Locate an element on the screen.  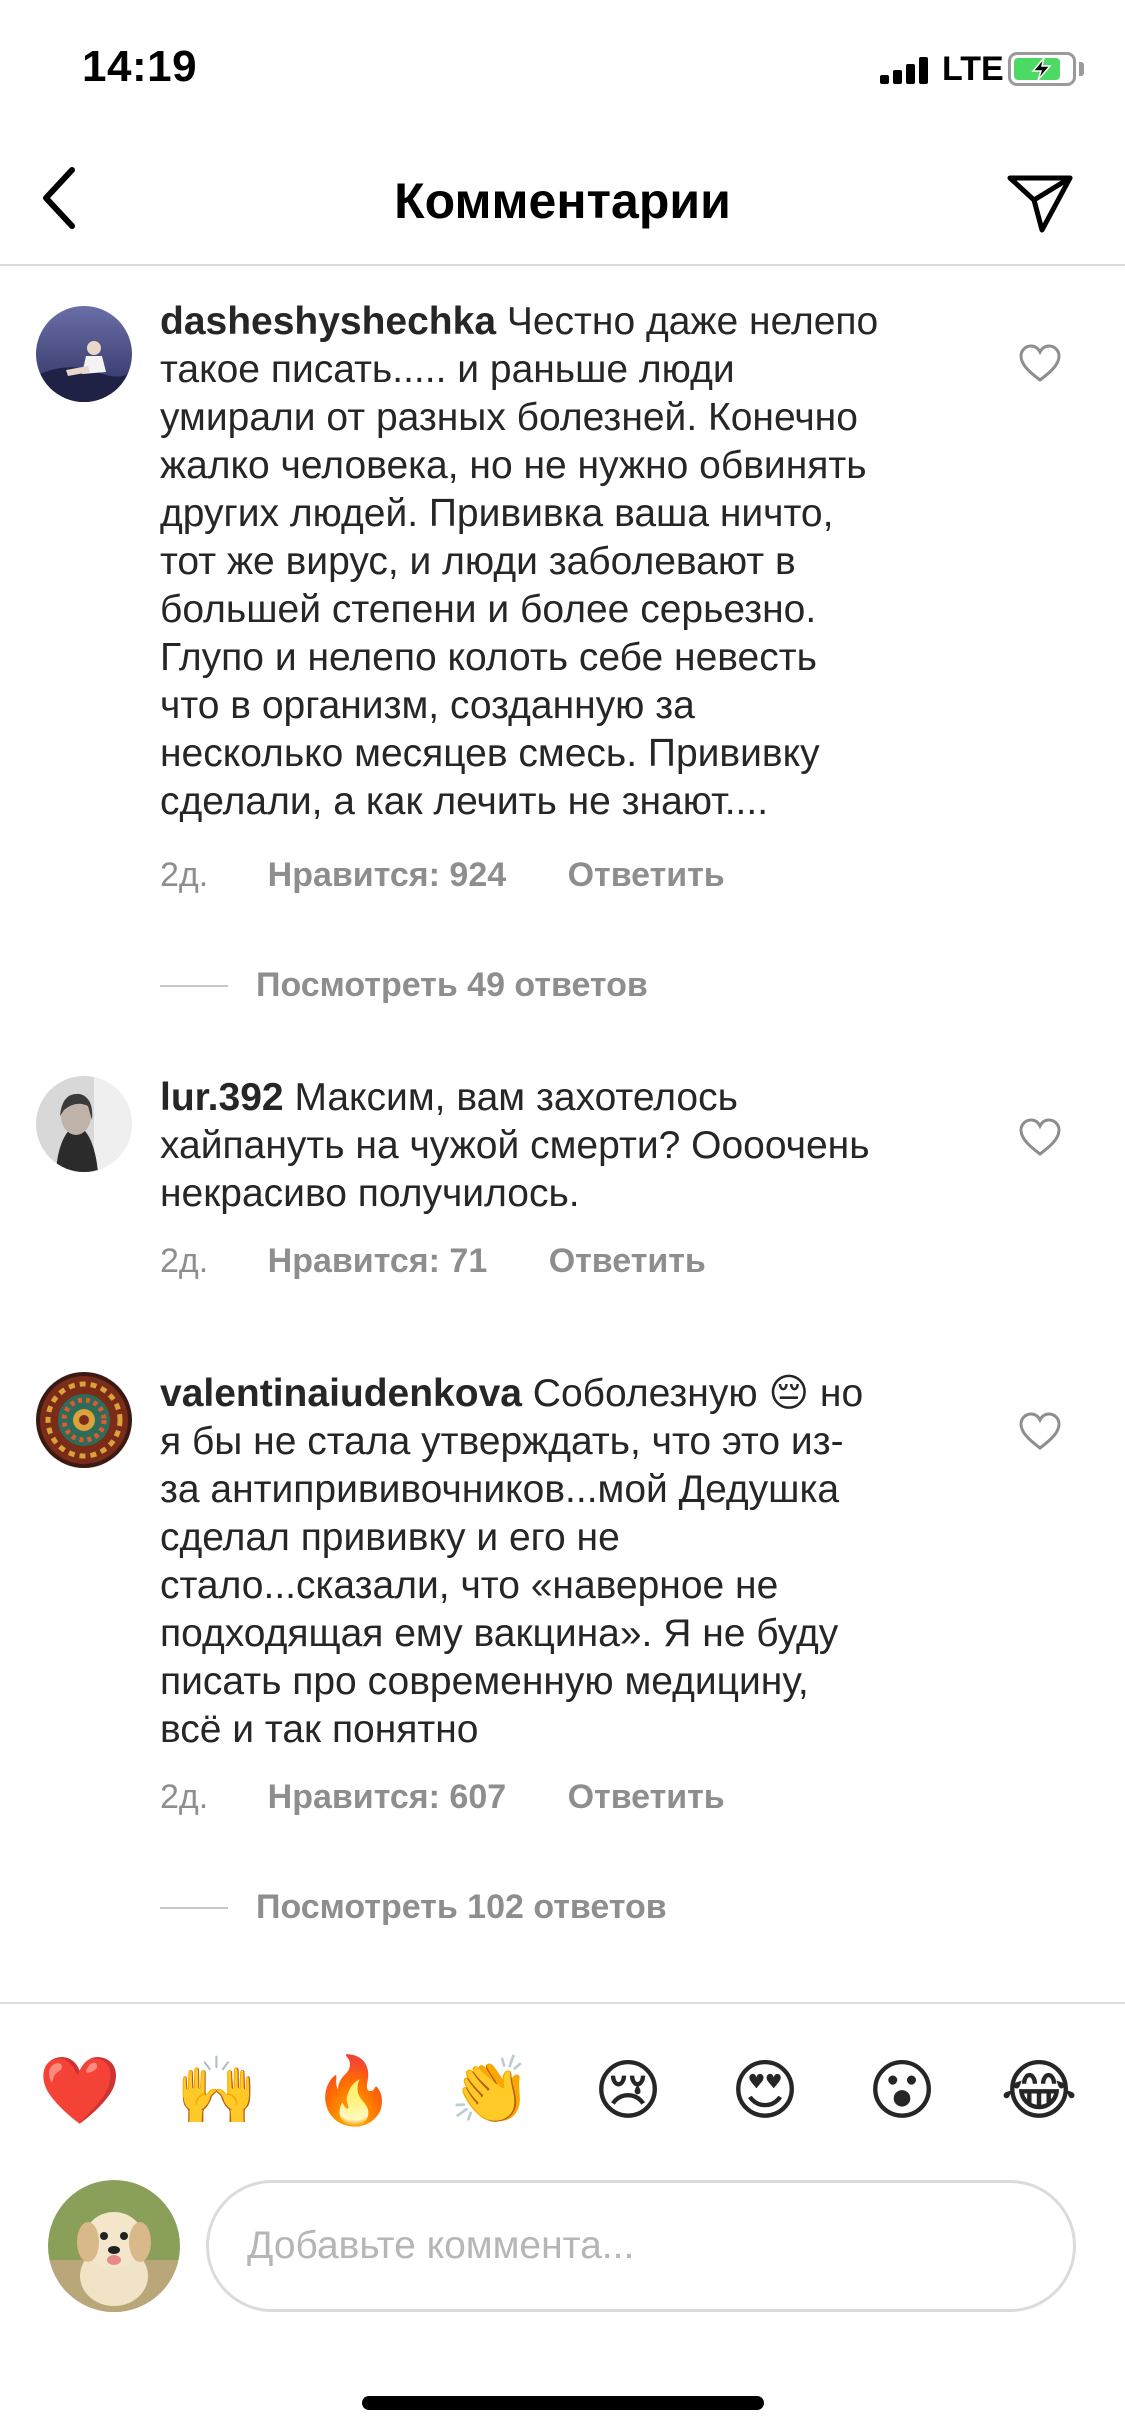
page-title: Комментарии is located at coordinates (562, 201).